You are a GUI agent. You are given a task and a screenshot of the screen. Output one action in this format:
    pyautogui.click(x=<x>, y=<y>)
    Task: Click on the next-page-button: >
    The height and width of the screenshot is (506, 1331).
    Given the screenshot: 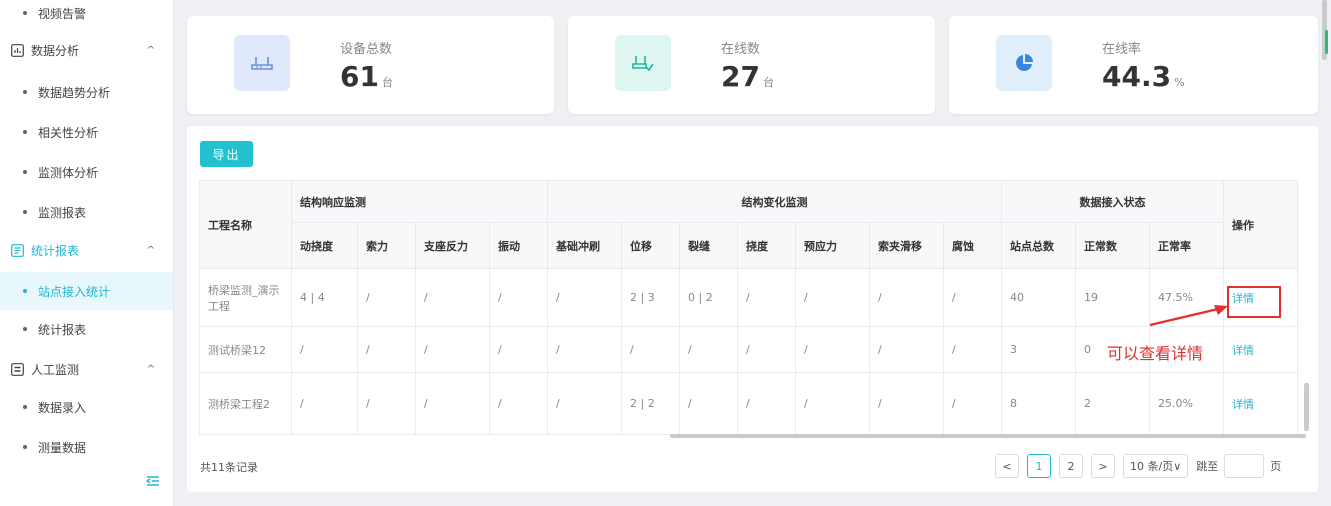 What is the action you would take?
    pyautogui.click(x=1103, y=466)
    